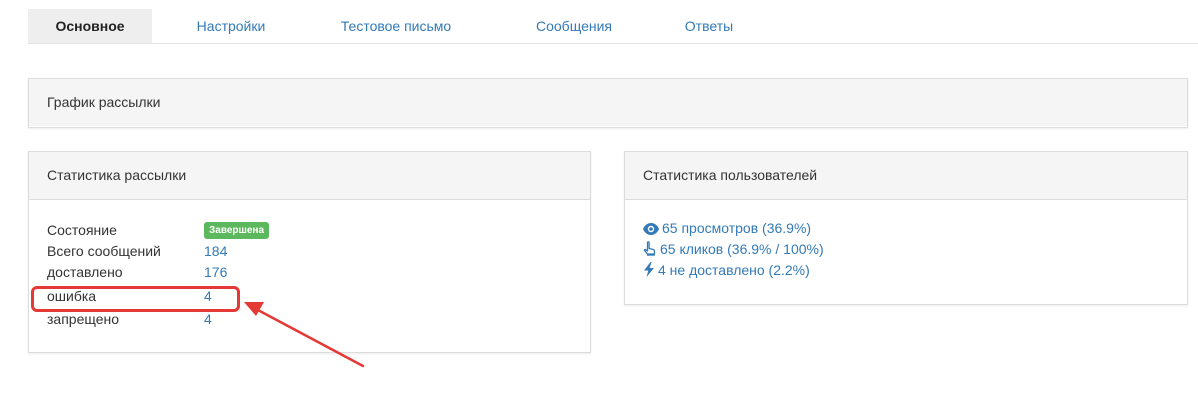 The image size is (1198, 400). I want to click on annotation-arrow-icon, so click(304, 335).